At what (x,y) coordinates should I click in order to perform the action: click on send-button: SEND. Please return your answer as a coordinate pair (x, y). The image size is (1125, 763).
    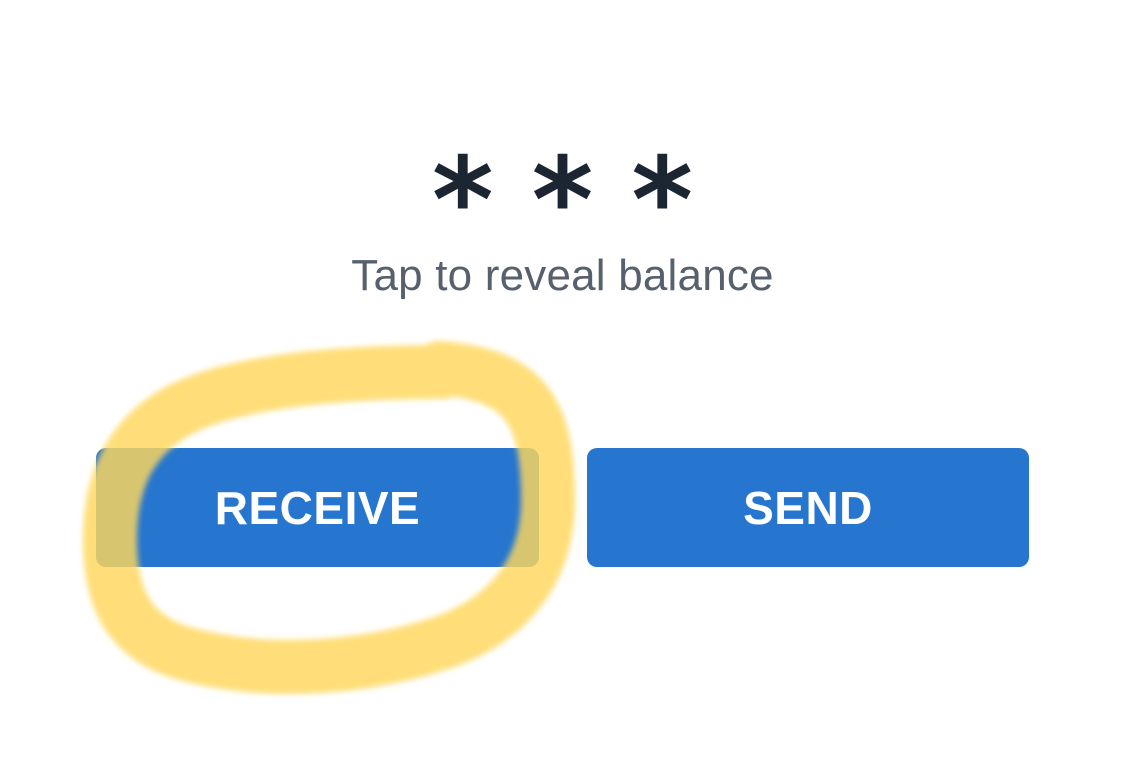
    Looking at the image, I should click on (808, 507).